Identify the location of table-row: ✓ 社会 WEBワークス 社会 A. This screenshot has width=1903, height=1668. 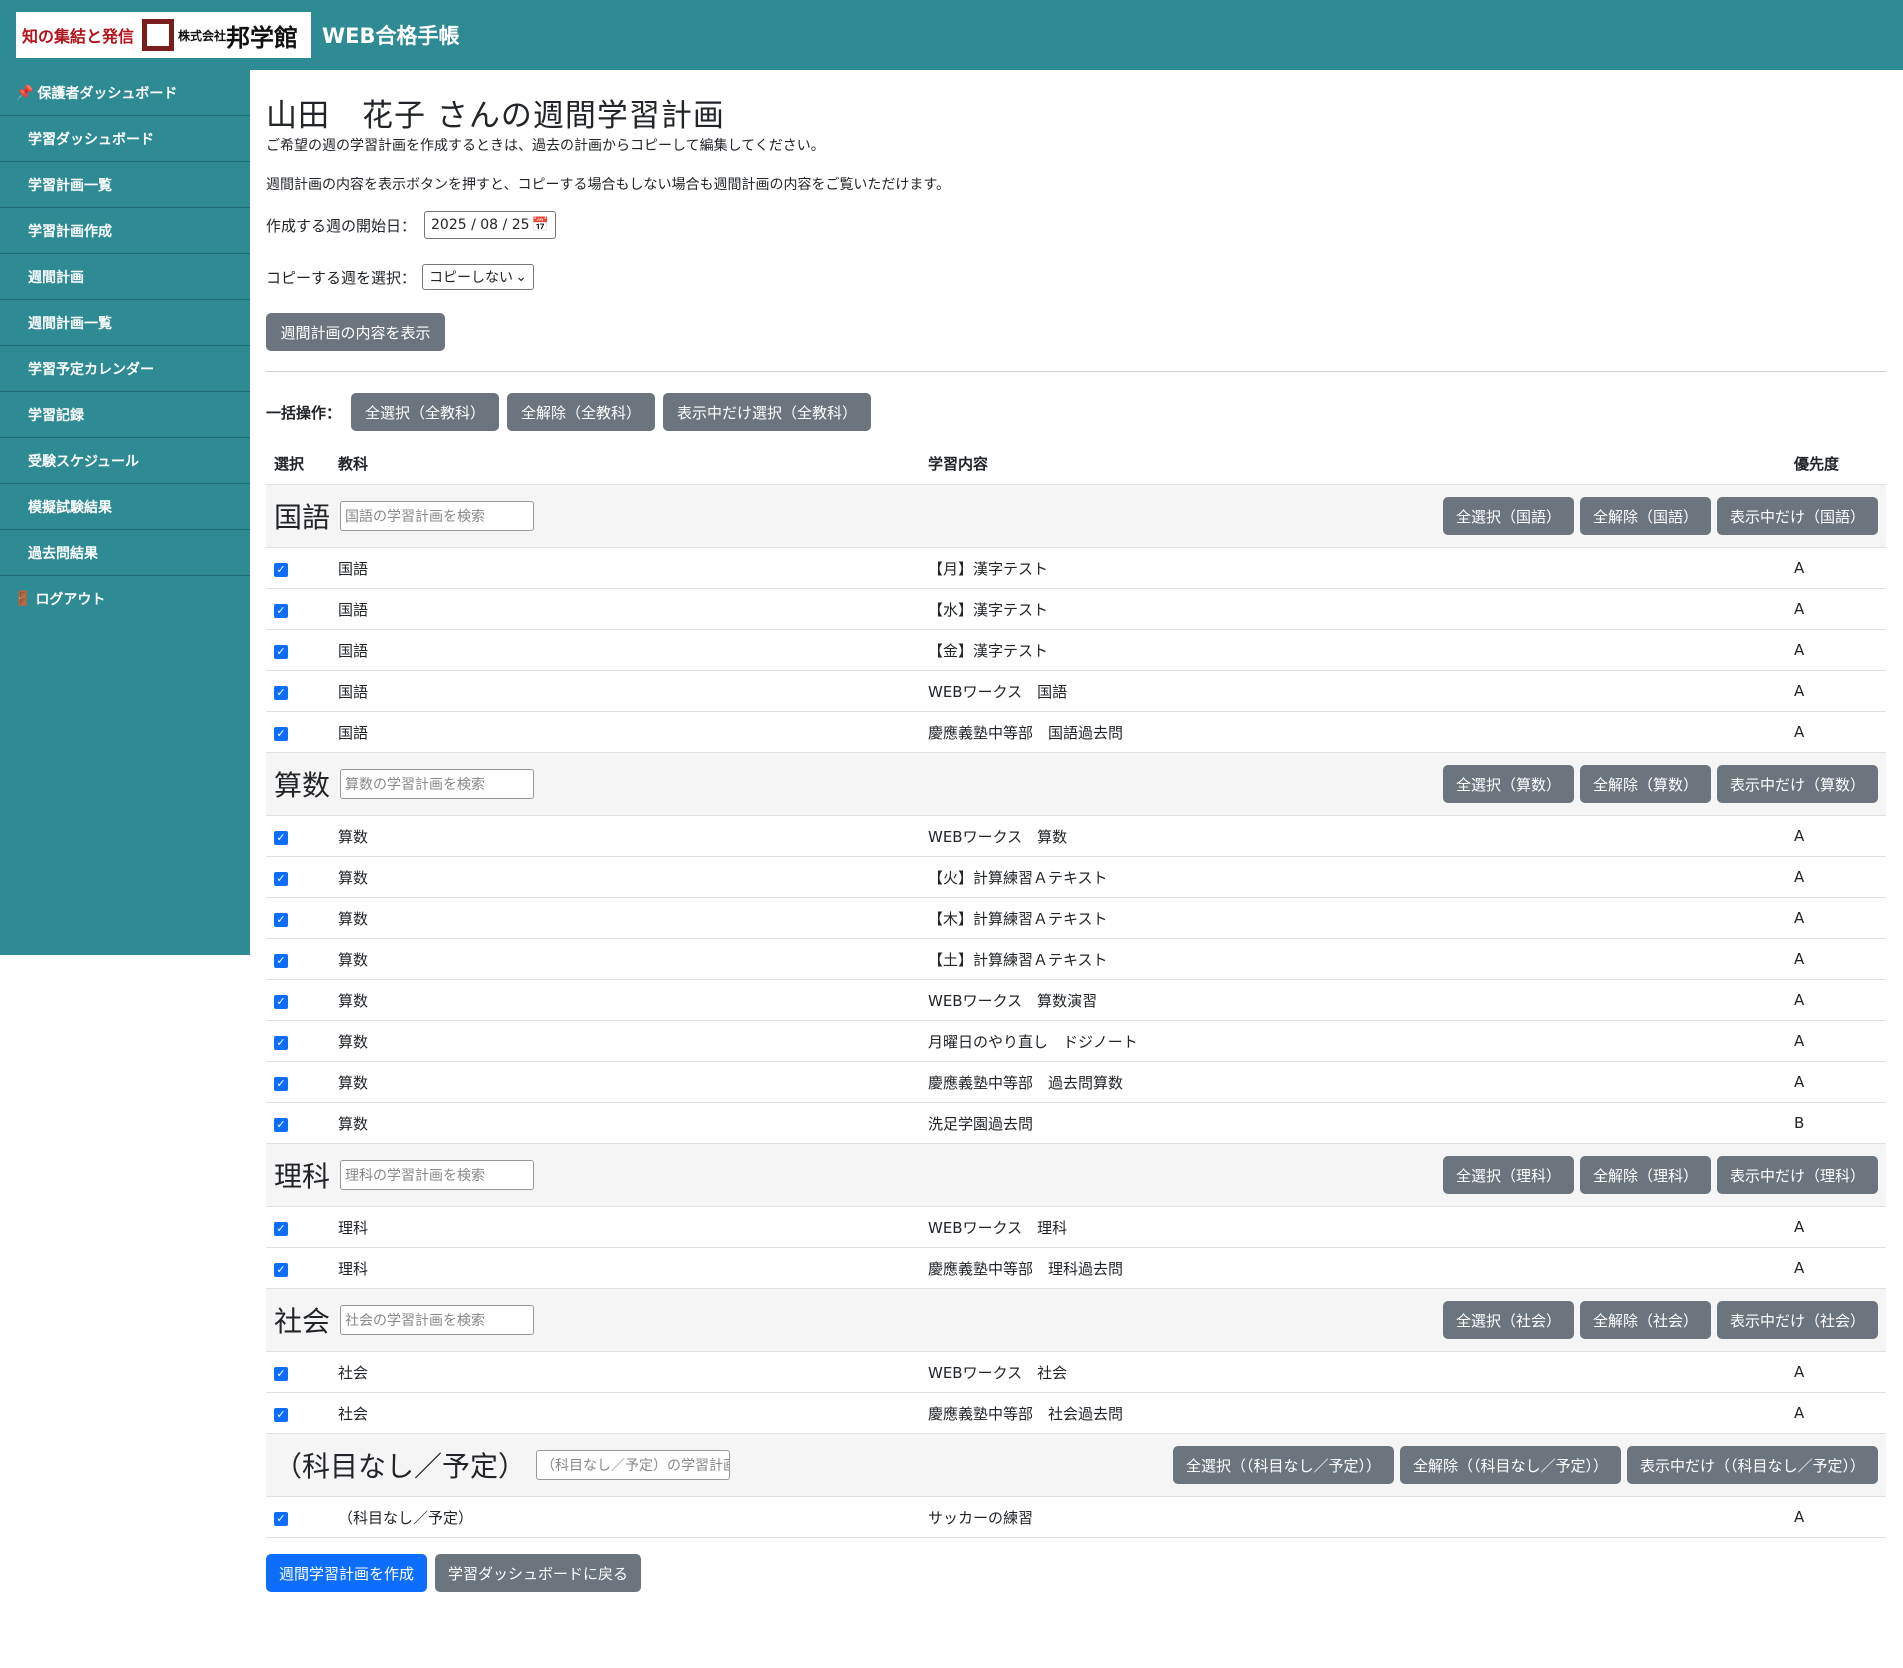
(1076, 1372).